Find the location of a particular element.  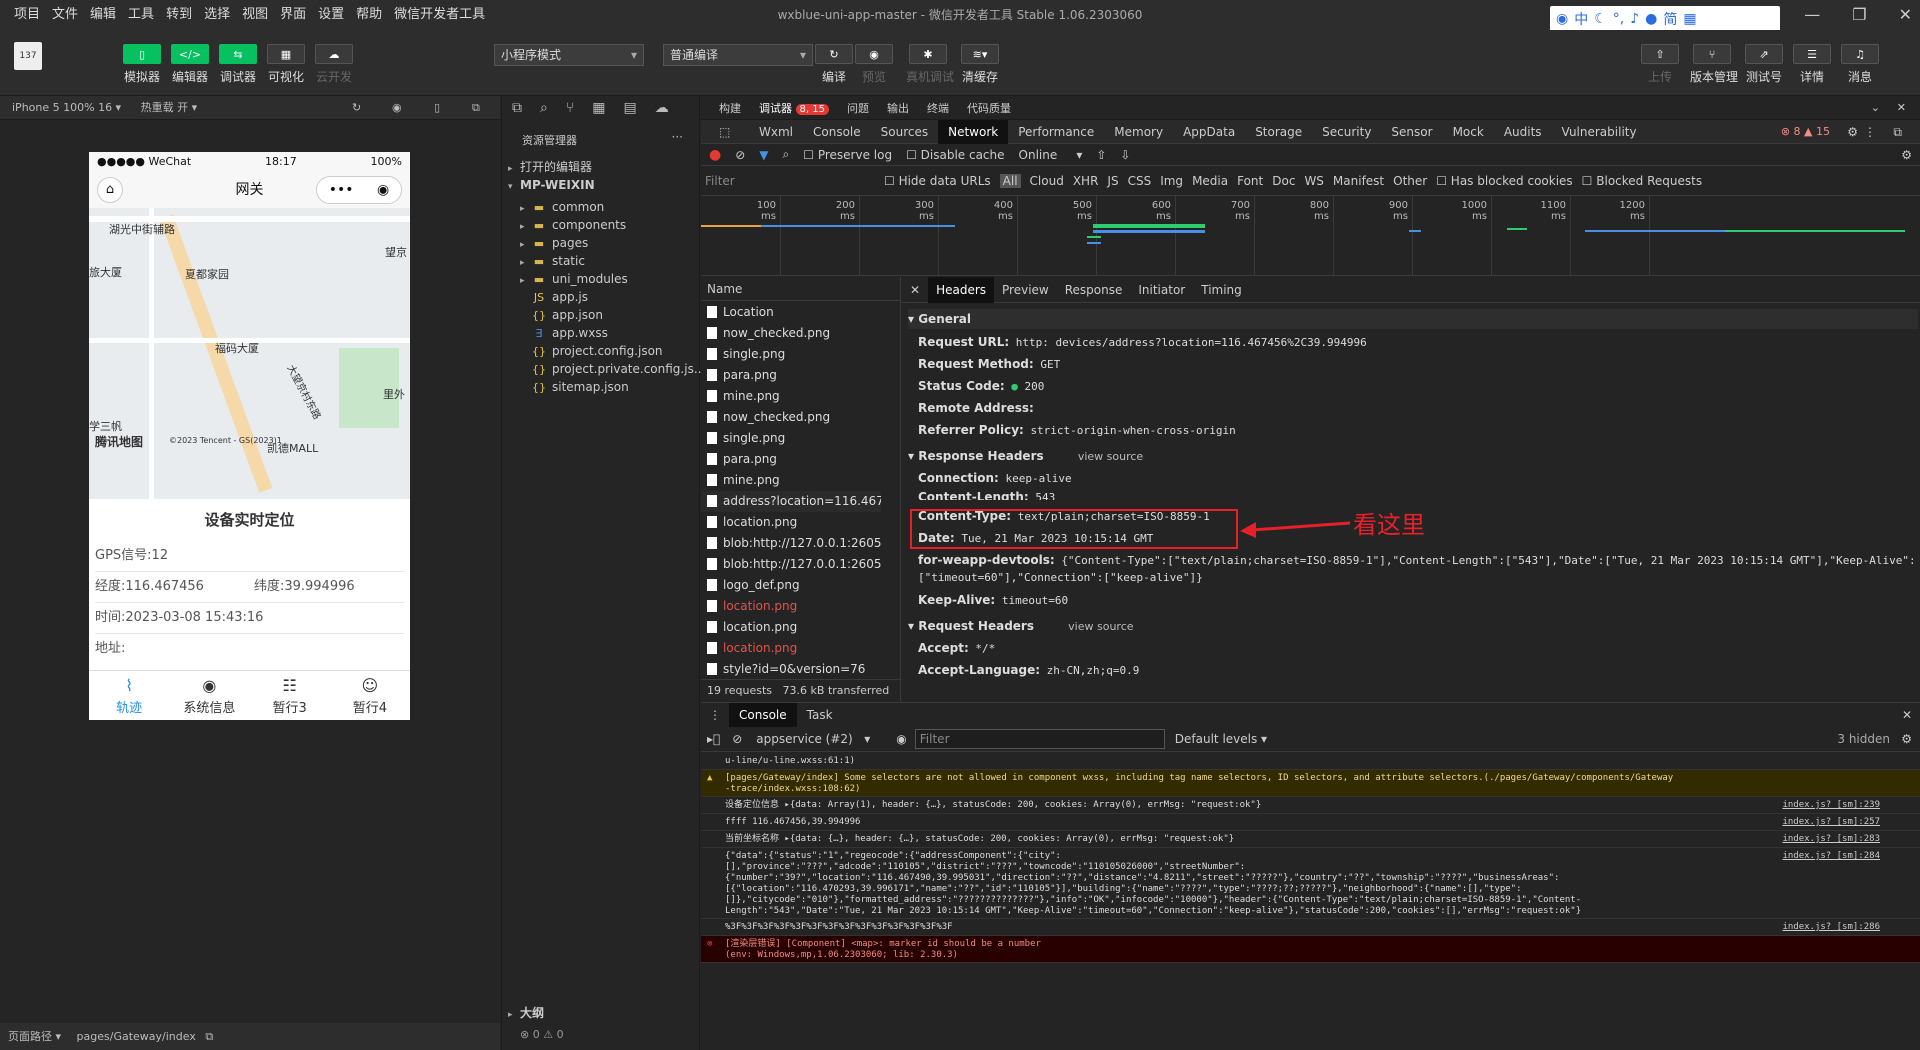

filter-icon: ▼ is located at coordinates (763, 155).